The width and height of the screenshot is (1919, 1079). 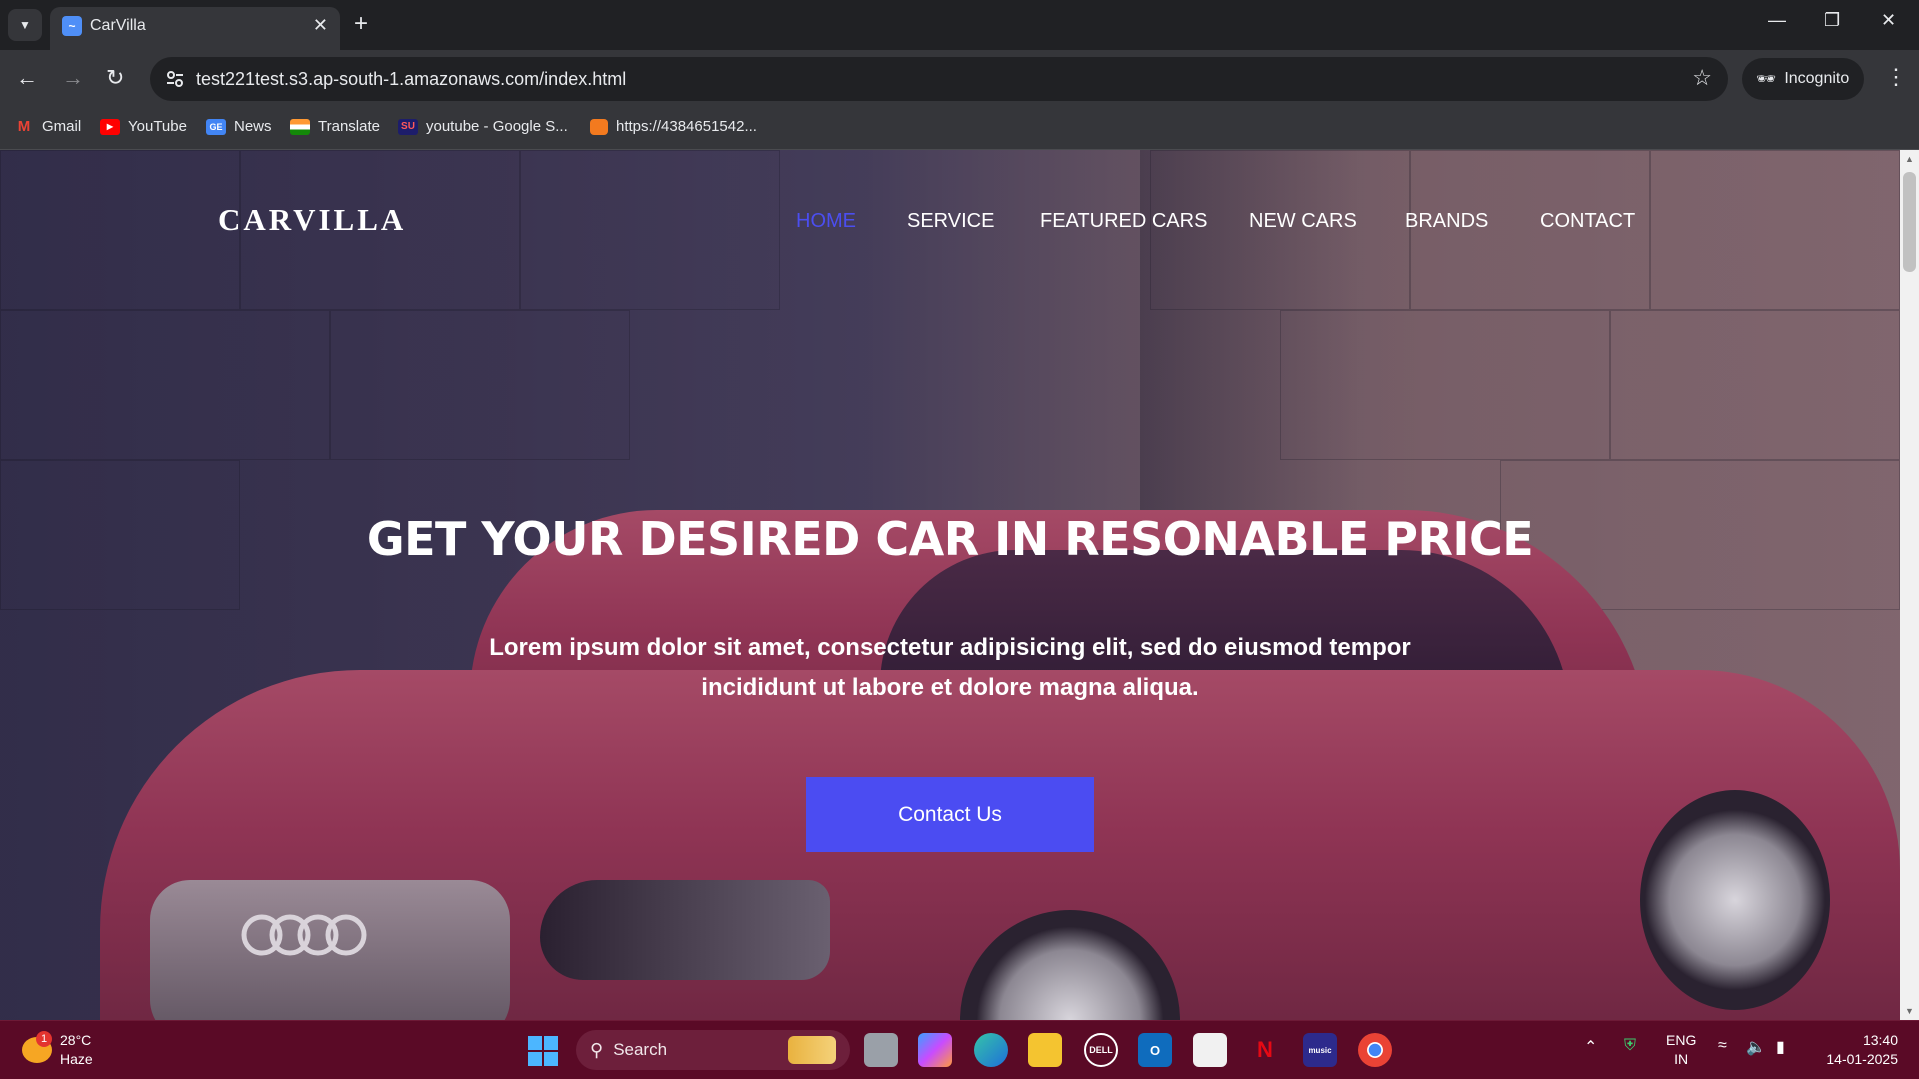 What do you see at coordinates (76, 1040) in the screenshot?
I see `weather-temperature: 28°C` at bounding box center [76, 1040].